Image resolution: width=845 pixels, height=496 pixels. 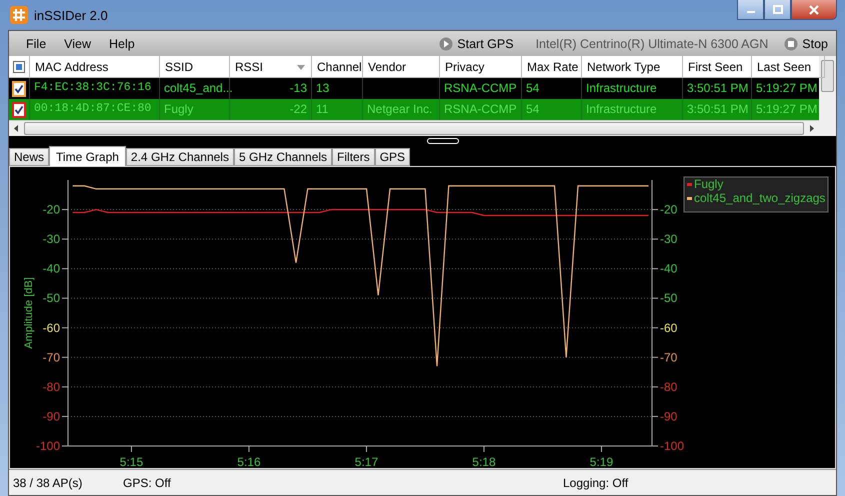 I want to click on horizontal-scrollbar, so click(x=414, y=128).